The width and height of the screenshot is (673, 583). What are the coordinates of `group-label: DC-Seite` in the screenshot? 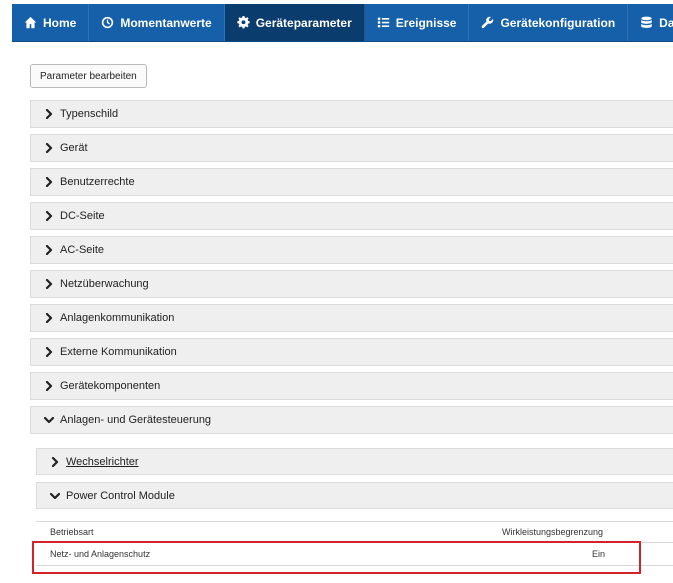 It's located at (82, 216).